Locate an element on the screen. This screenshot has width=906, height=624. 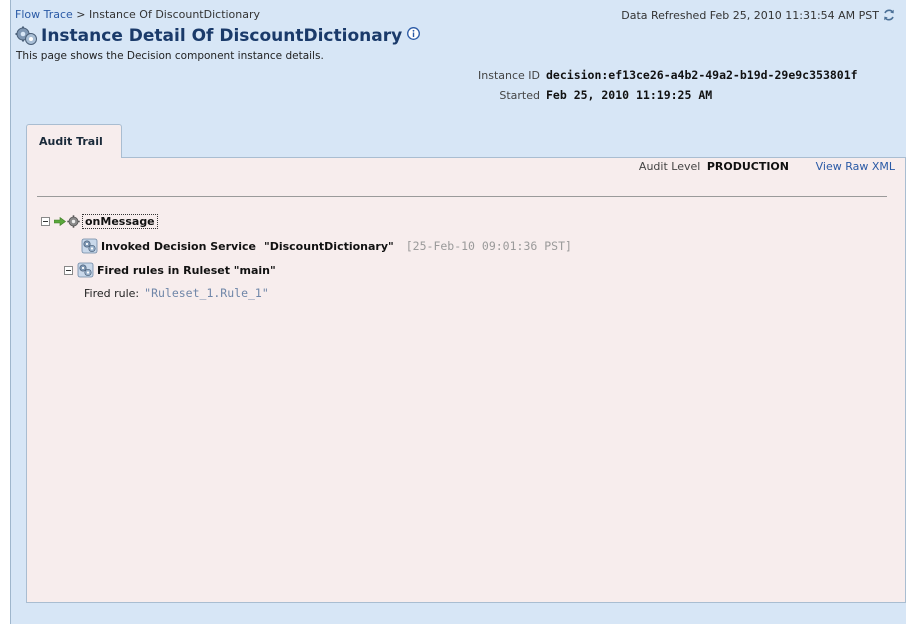
page-title: Instance Detail Of DiscountDictionary is located at coordinates (222, 36).